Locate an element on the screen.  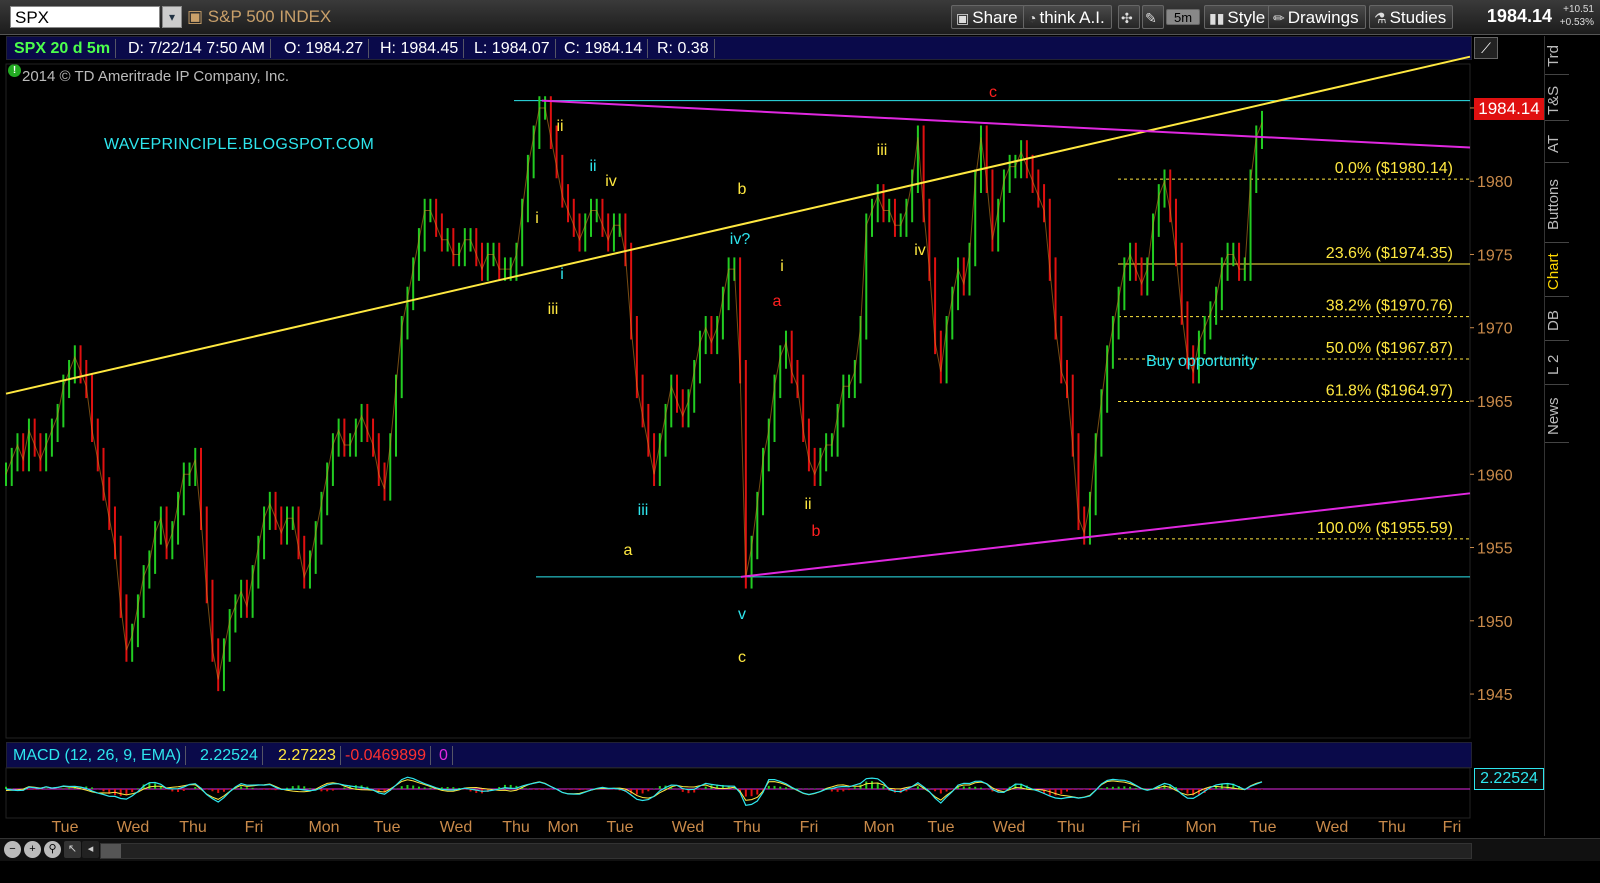
zoom-search-button: ⚲ is located at coordinates (52, 849).